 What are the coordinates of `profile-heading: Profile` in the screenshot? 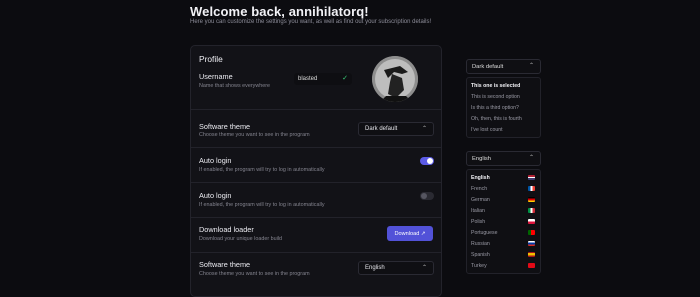 It's located at (211, 59).